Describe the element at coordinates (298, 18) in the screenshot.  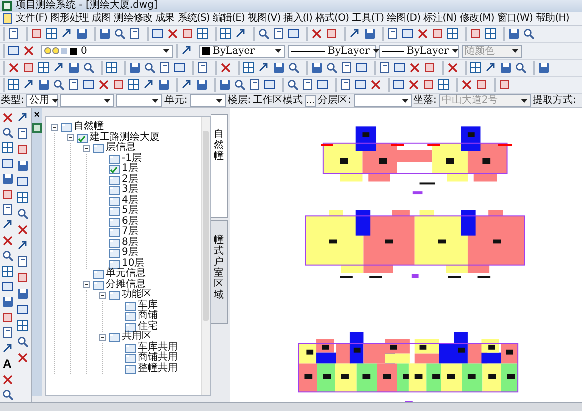
I see `menu-item: 插入(I)` at that location.